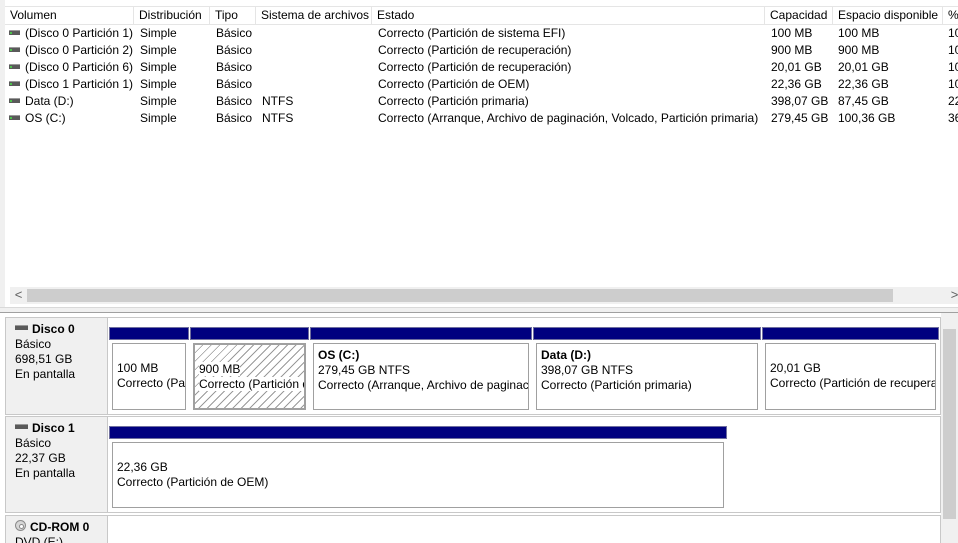 The height and width of the screenshot is (543, 958). Describe the element at coordinates (524, 529) in the screenshot. I see `cdrom-0-partitions` at that location.